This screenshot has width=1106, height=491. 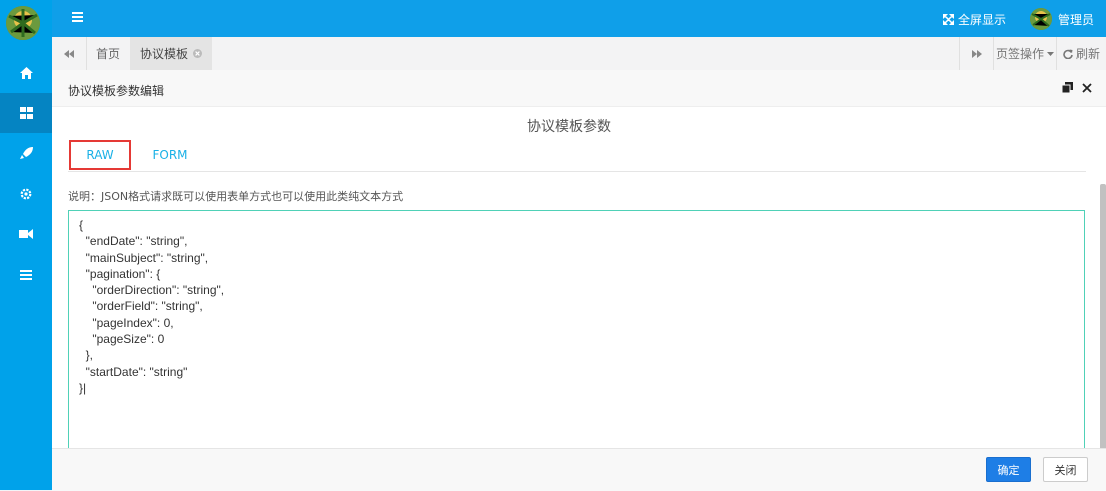 I want to click on dialog-header: 协议模板参数编辑, so click(x=579, y=88).